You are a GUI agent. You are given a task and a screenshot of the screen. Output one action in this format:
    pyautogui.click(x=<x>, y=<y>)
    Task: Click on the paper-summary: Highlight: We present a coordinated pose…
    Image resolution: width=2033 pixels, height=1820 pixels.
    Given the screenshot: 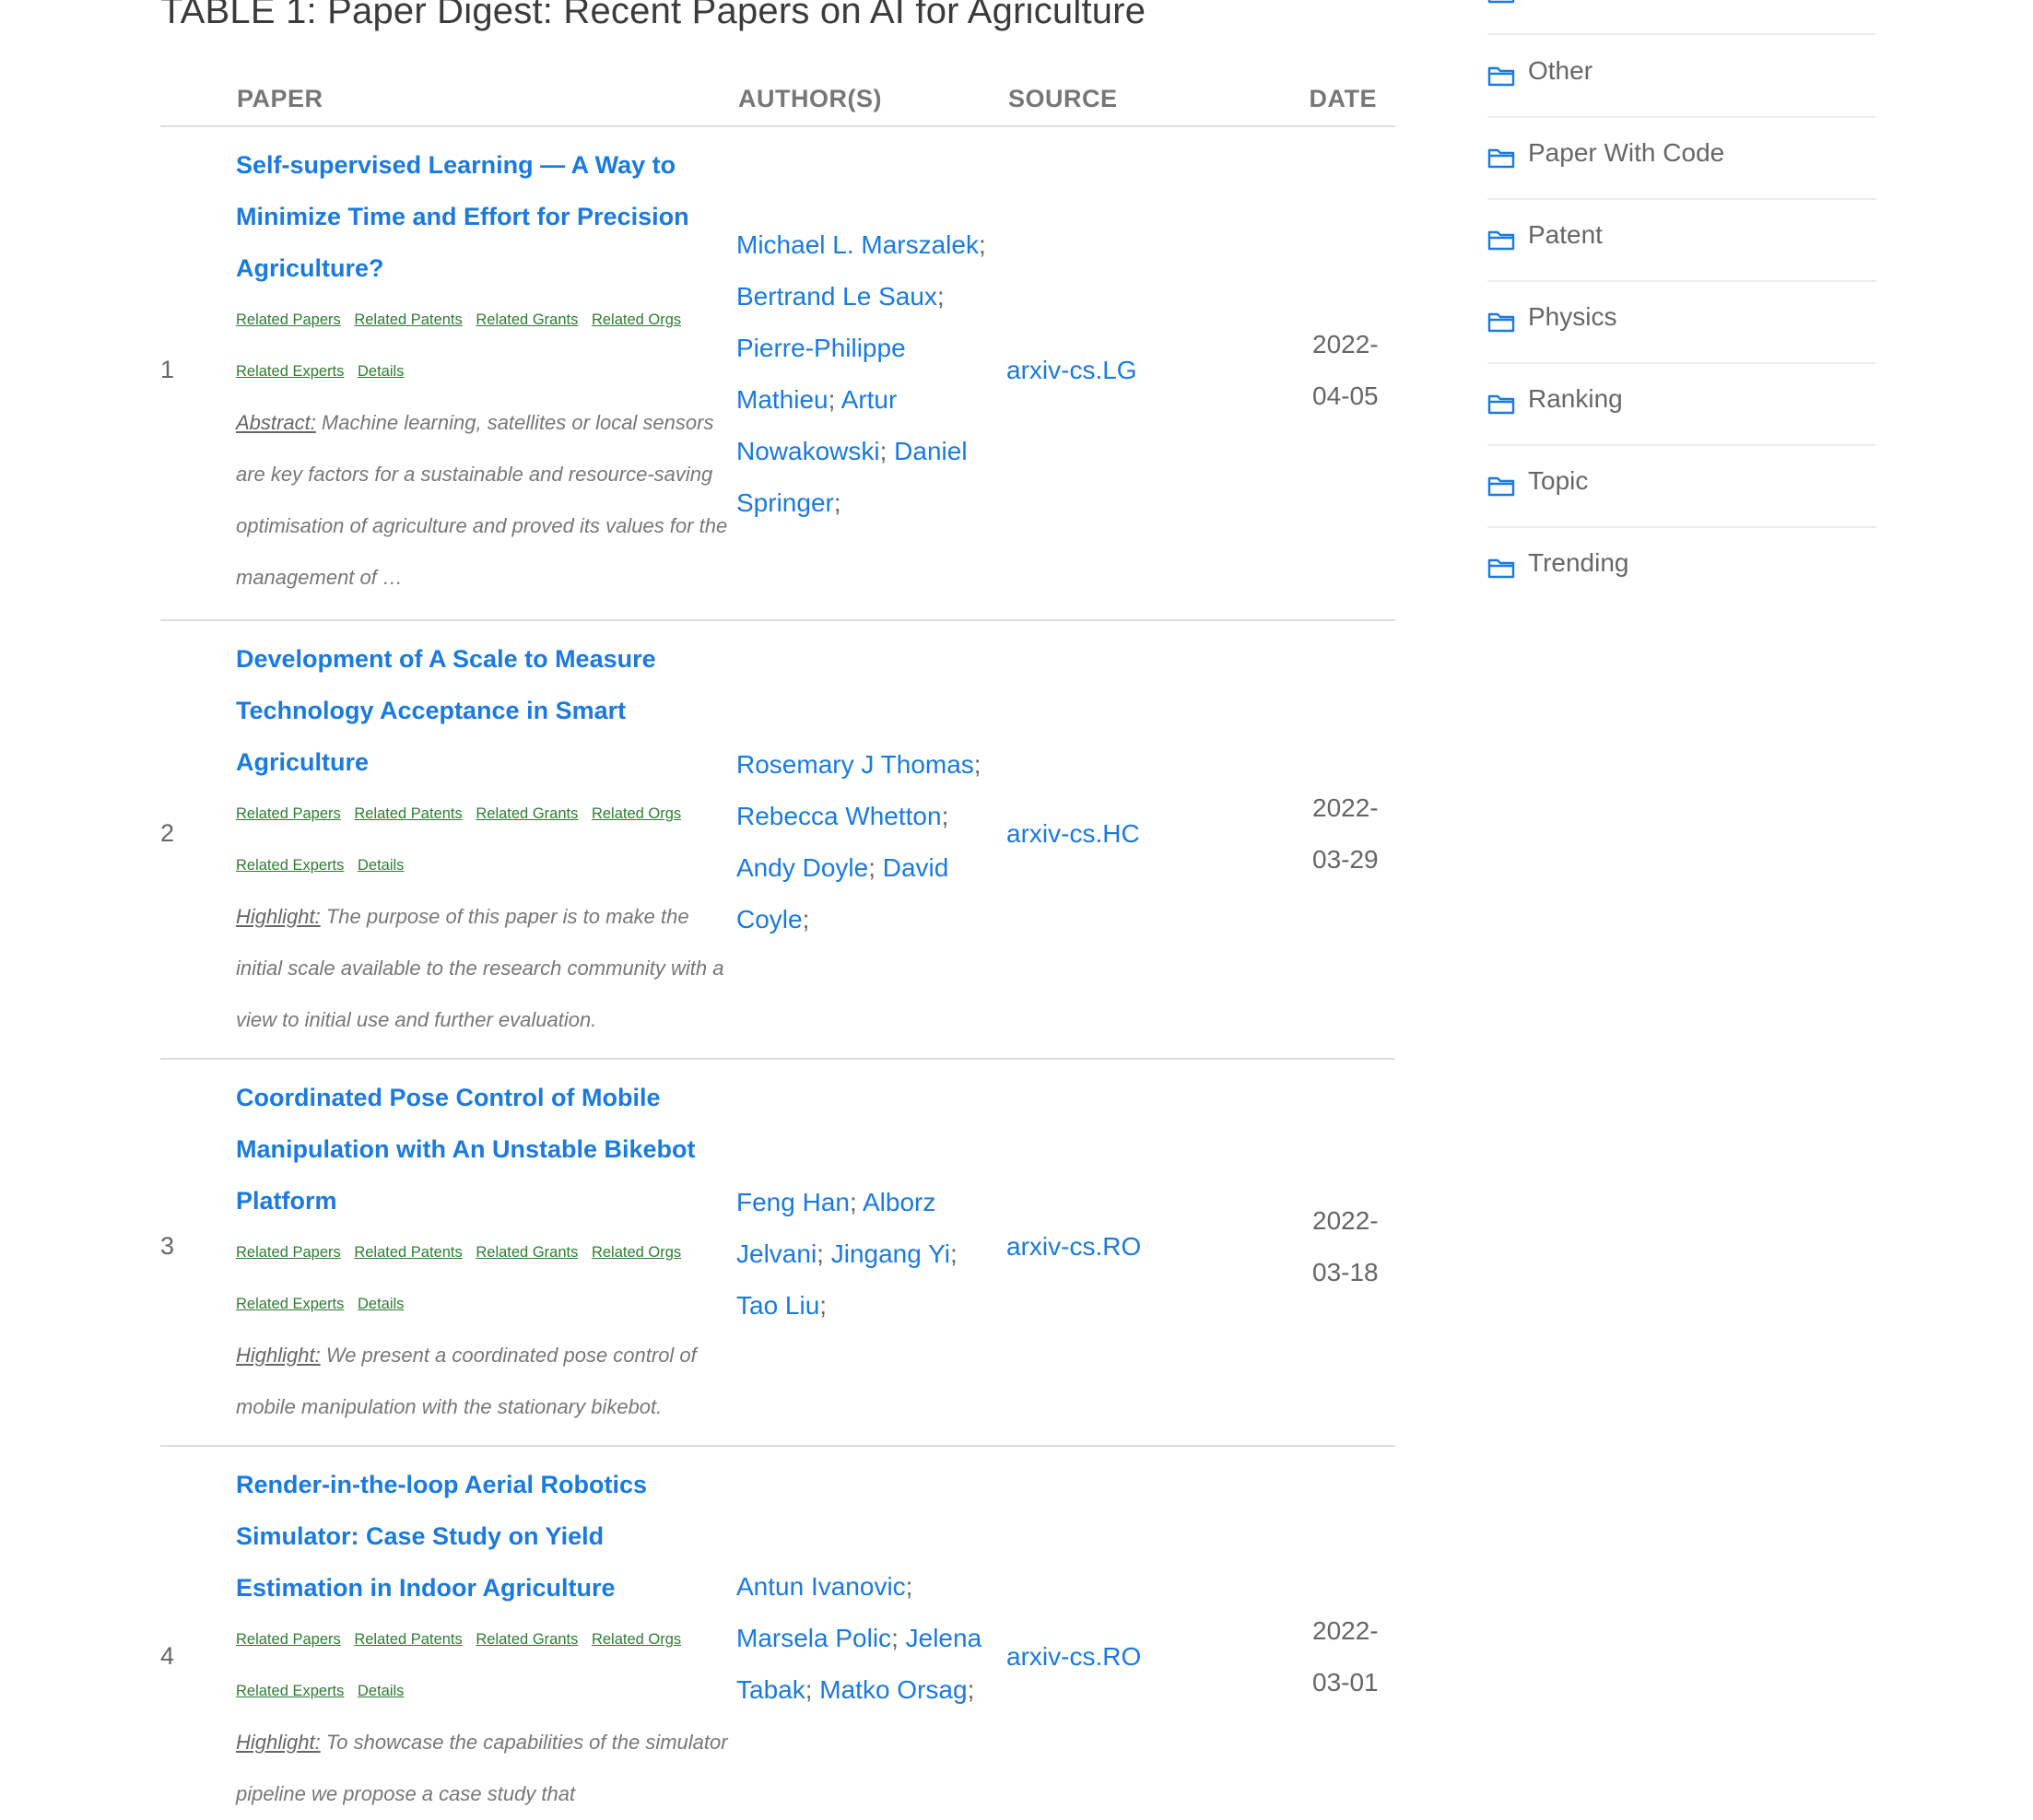 What is the action you would take?
    pyautogui.click(x=485, y=1381)
    